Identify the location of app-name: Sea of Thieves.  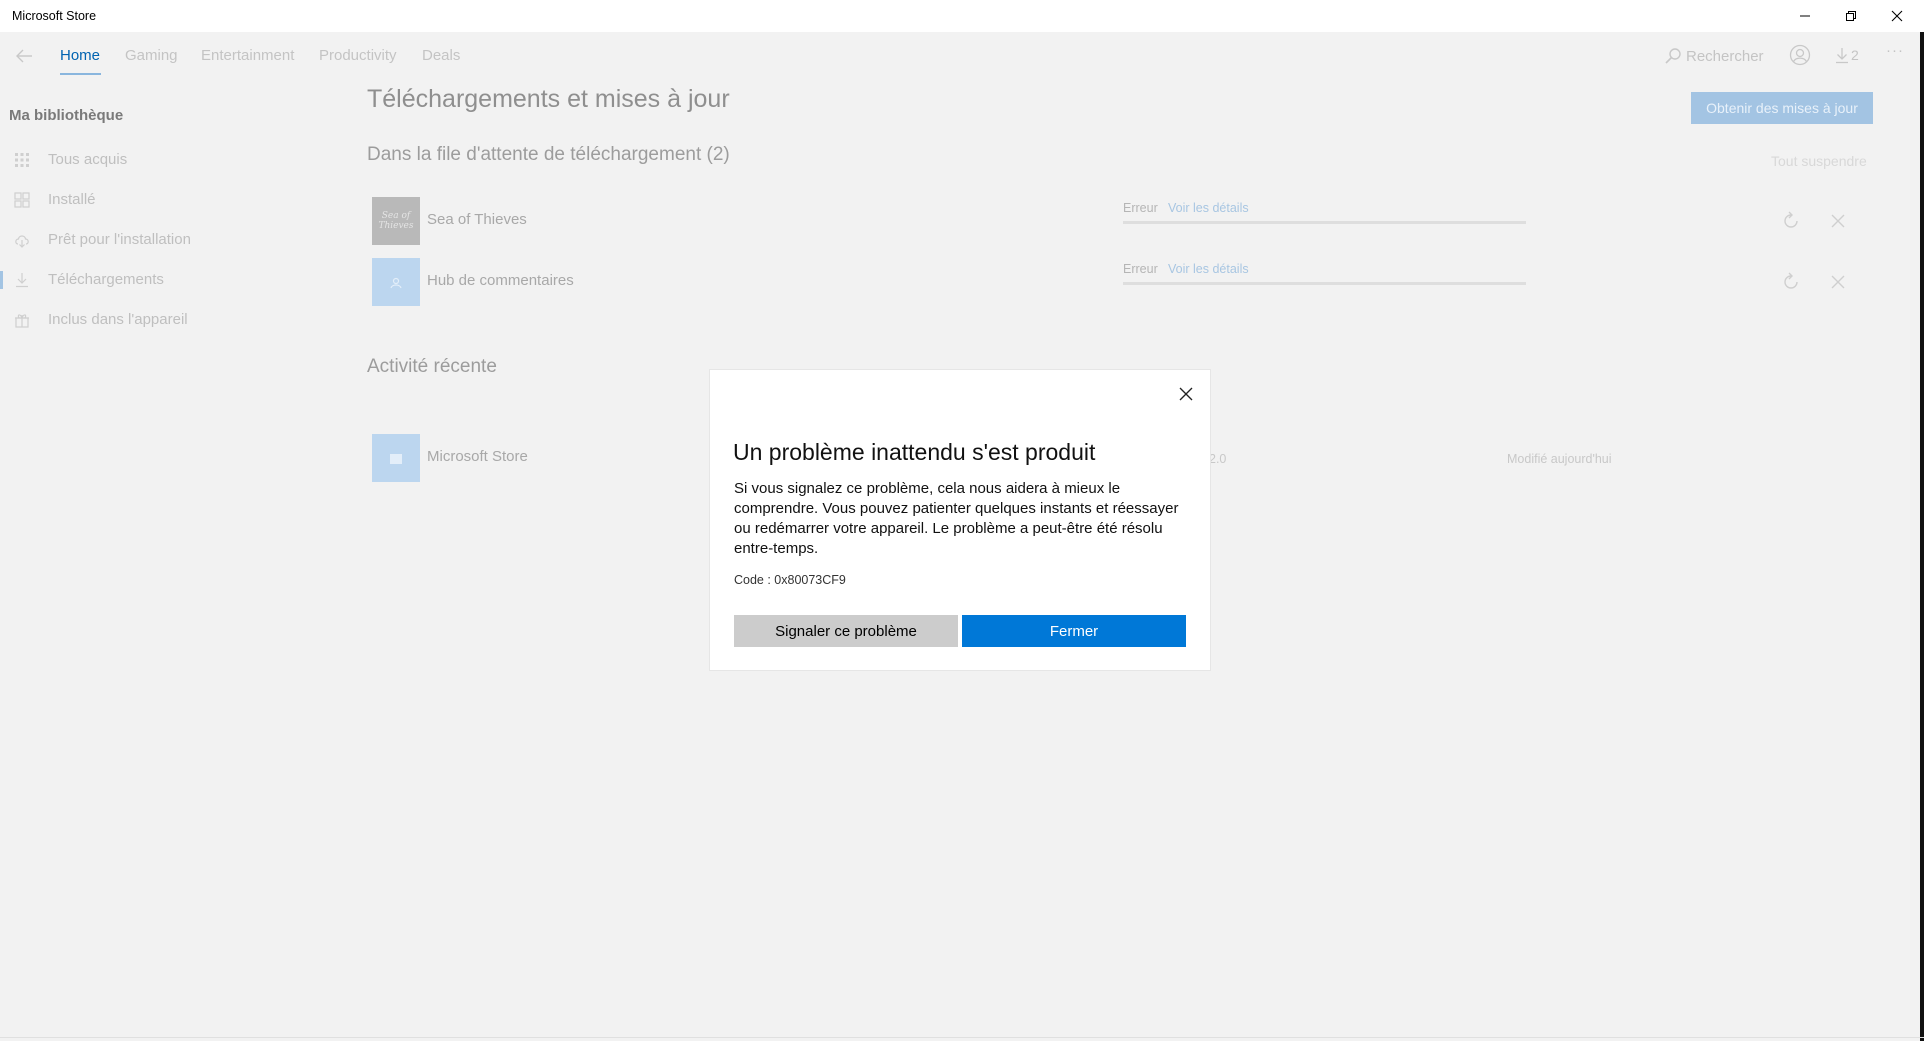
(477, 219).